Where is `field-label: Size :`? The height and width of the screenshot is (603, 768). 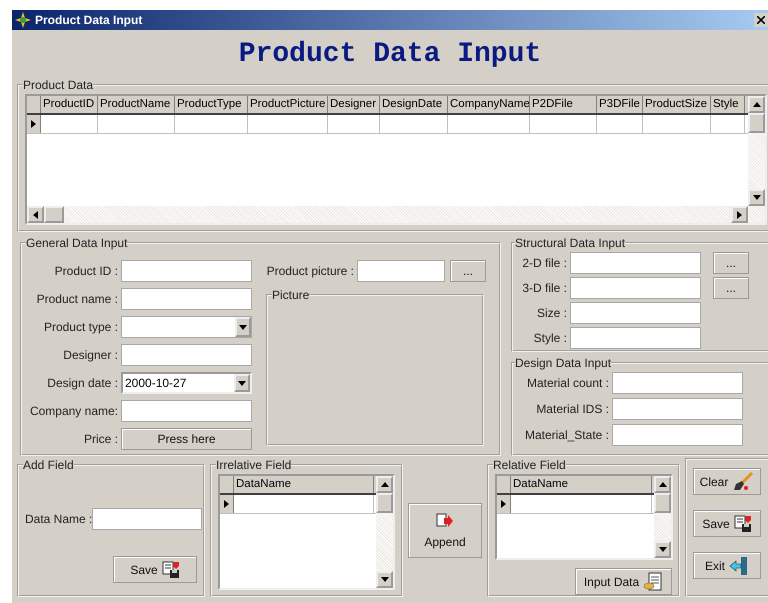 field-label: Size : is located at coordinates (551, 313).